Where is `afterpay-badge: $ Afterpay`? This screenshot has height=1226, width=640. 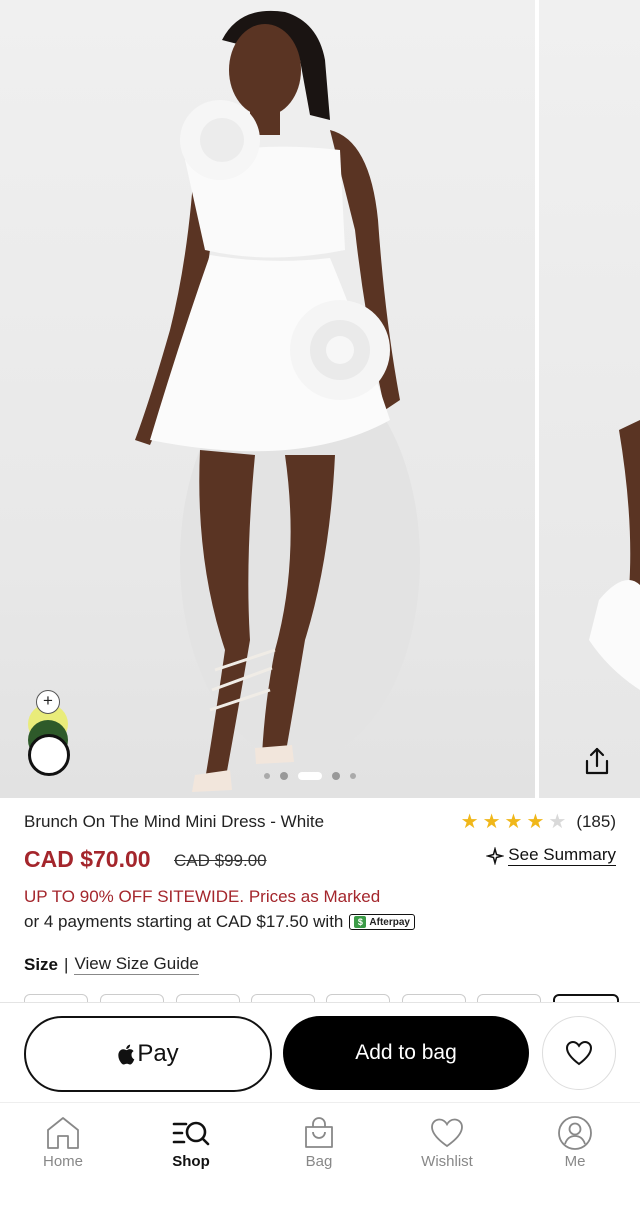 afterpay-badge: $ Afterpay is located at coordinates (382, 922).